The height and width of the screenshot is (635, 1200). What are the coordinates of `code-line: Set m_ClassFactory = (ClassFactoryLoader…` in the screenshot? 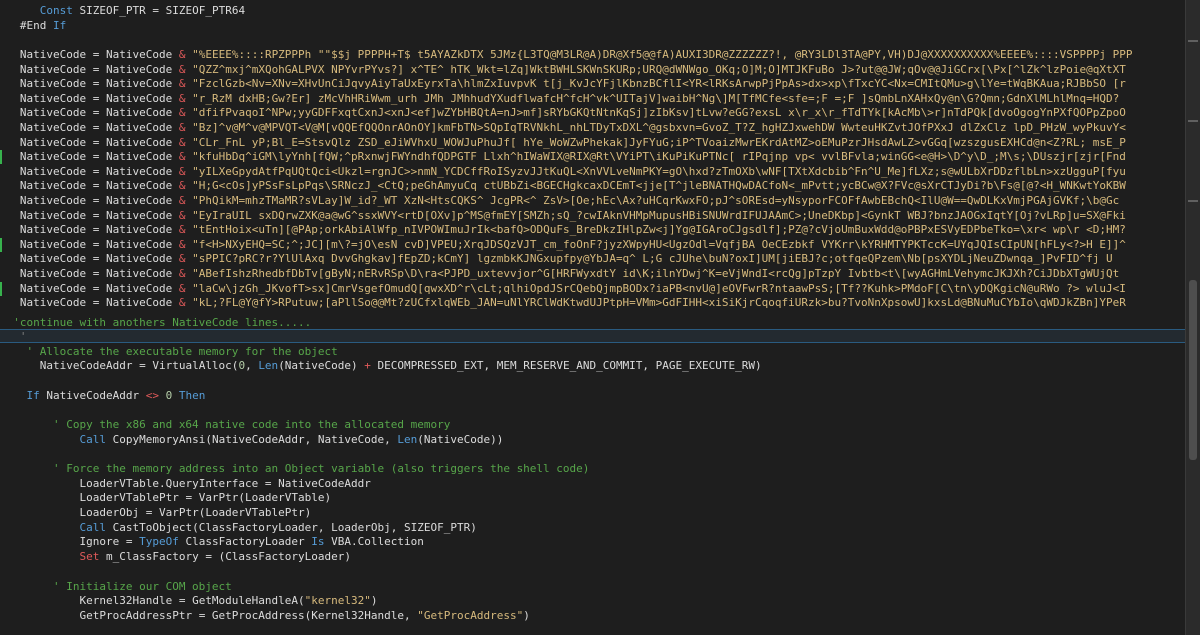 It's located at (593, 557).